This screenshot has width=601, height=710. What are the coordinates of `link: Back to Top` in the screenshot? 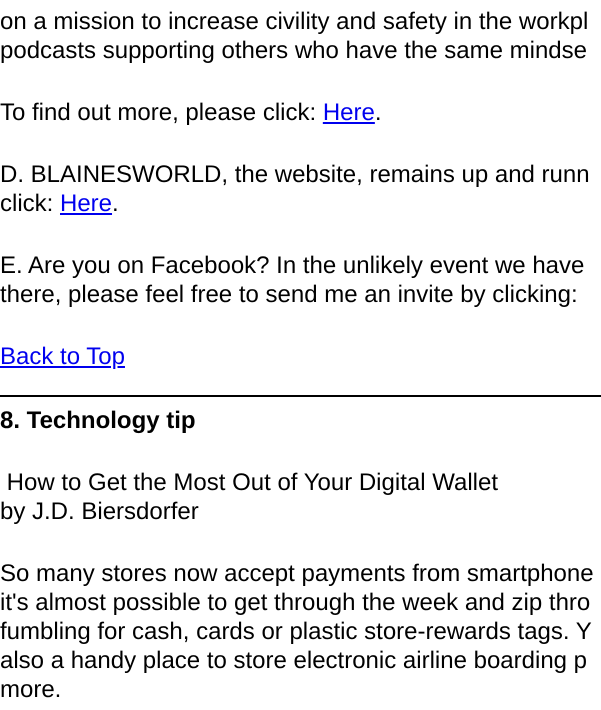 It's located at (62, 356).